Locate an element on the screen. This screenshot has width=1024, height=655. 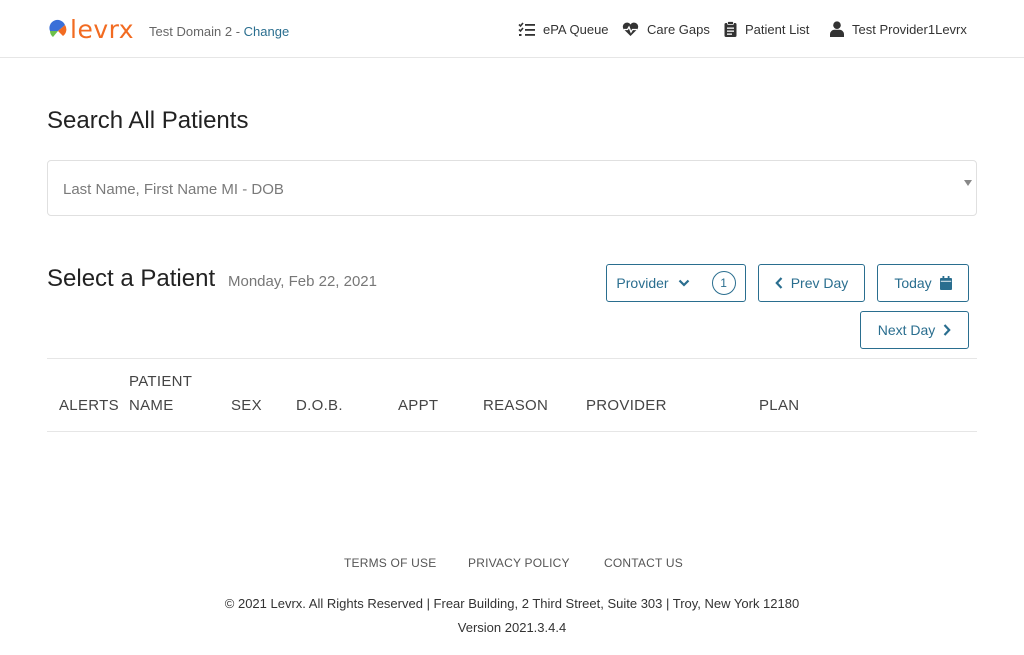
nav-care-gaps: Care Gaps is located at coordinates (666, 29).